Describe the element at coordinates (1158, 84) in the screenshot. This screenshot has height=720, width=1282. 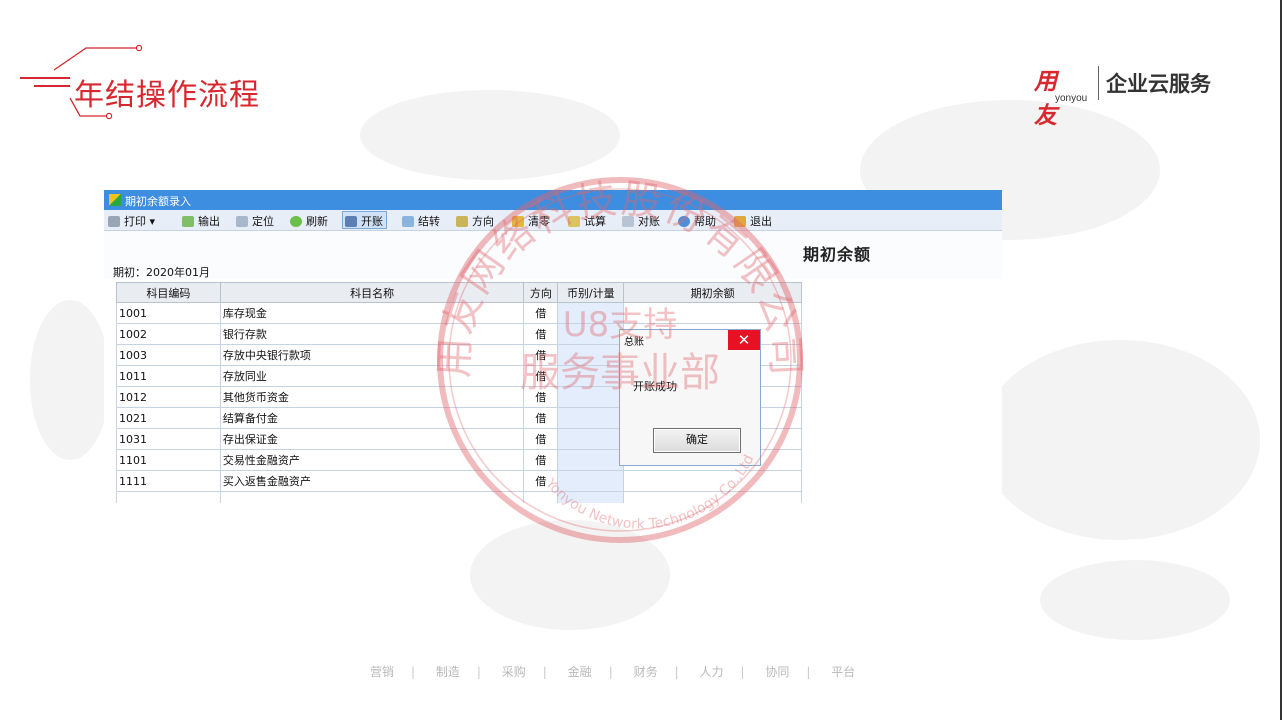
I see `logo-tagline: 企业云服务` at that location.